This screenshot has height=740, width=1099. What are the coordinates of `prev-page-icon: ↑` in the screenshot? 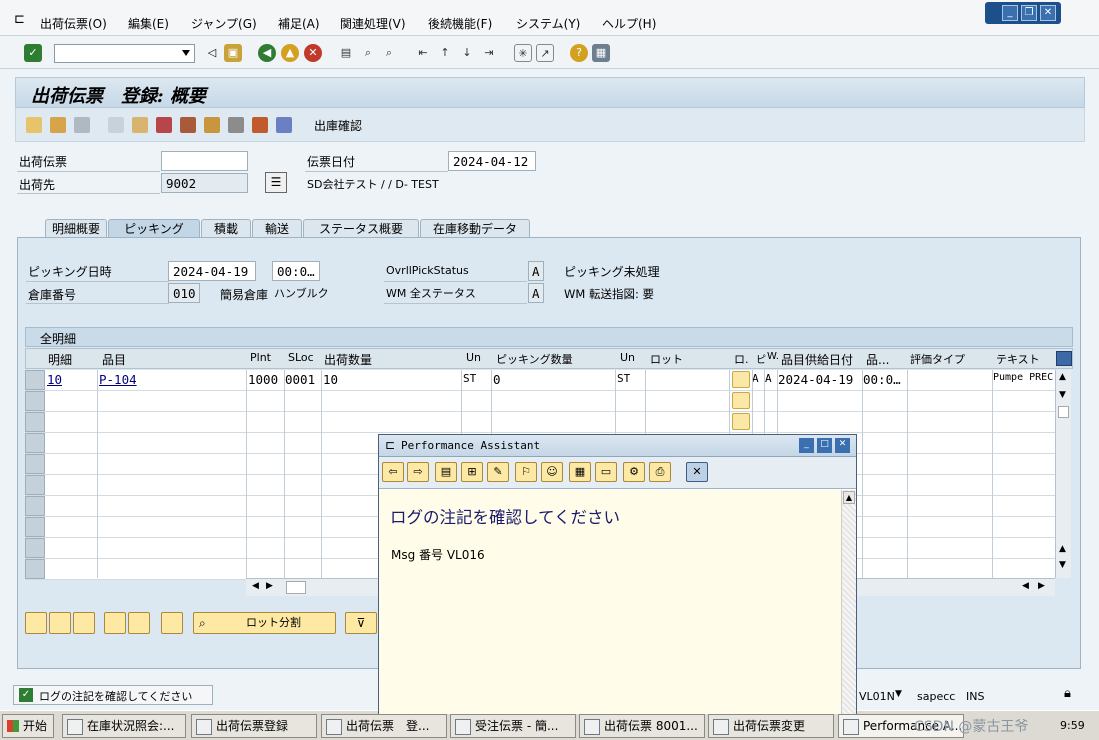 It's located at (445, 53).